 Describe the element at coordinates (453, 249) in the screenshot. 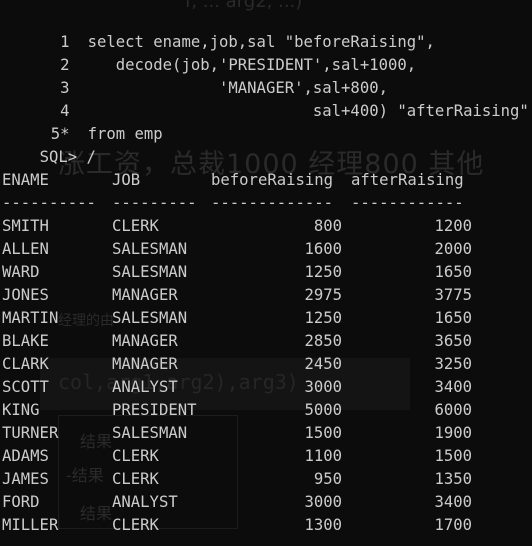

I see `cell-afterraising: 2000` at that location.